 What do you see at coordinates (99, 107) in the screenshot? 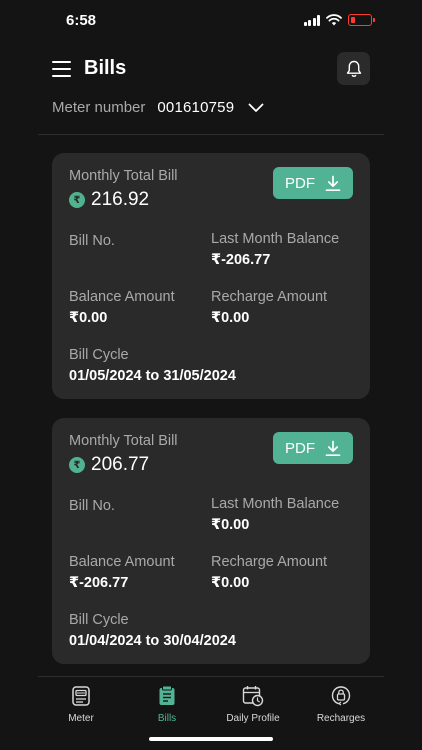
I see `meter-label: Meter number` at bounding box center [99, 107].